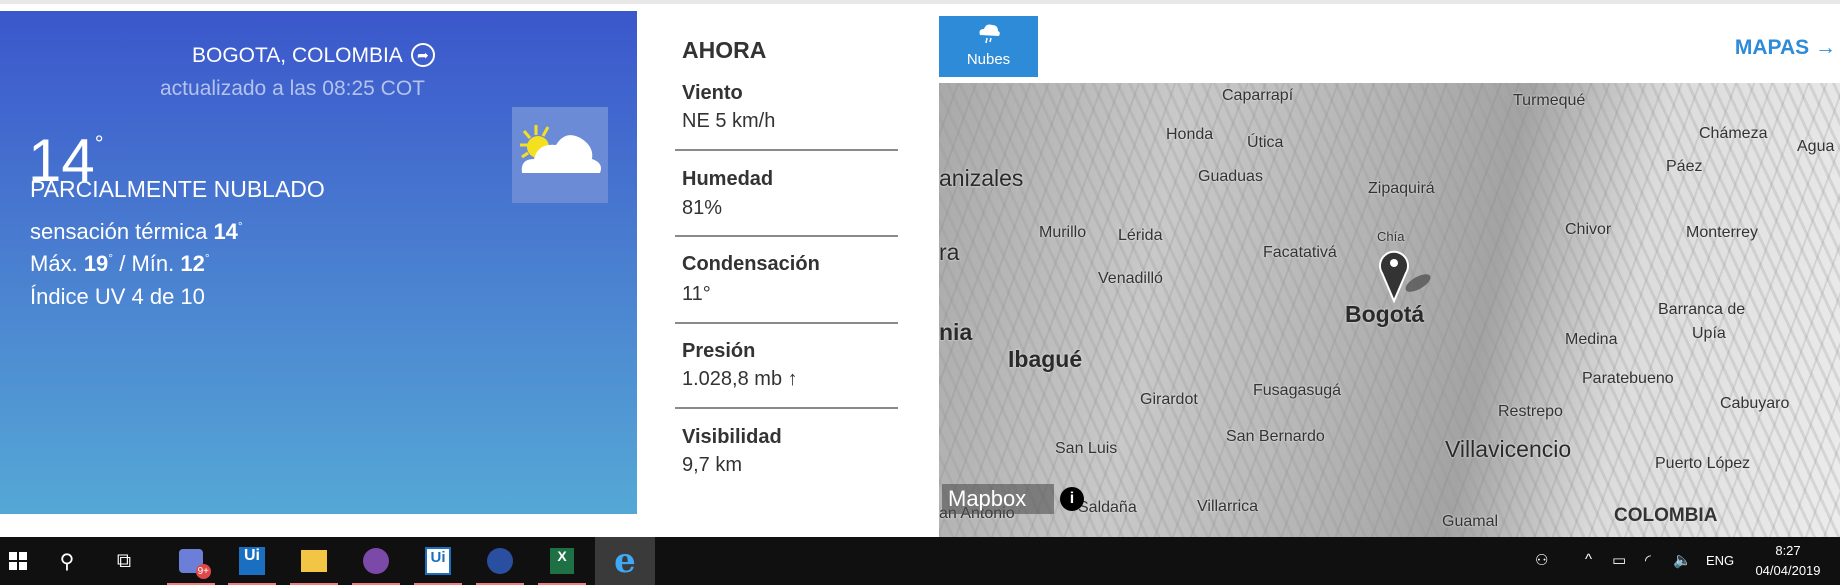 The width and height of the screenshot is (1840, 585). Describe the element at coordinates (376, 564) in the screenshot. I see `github-icon` at that location.